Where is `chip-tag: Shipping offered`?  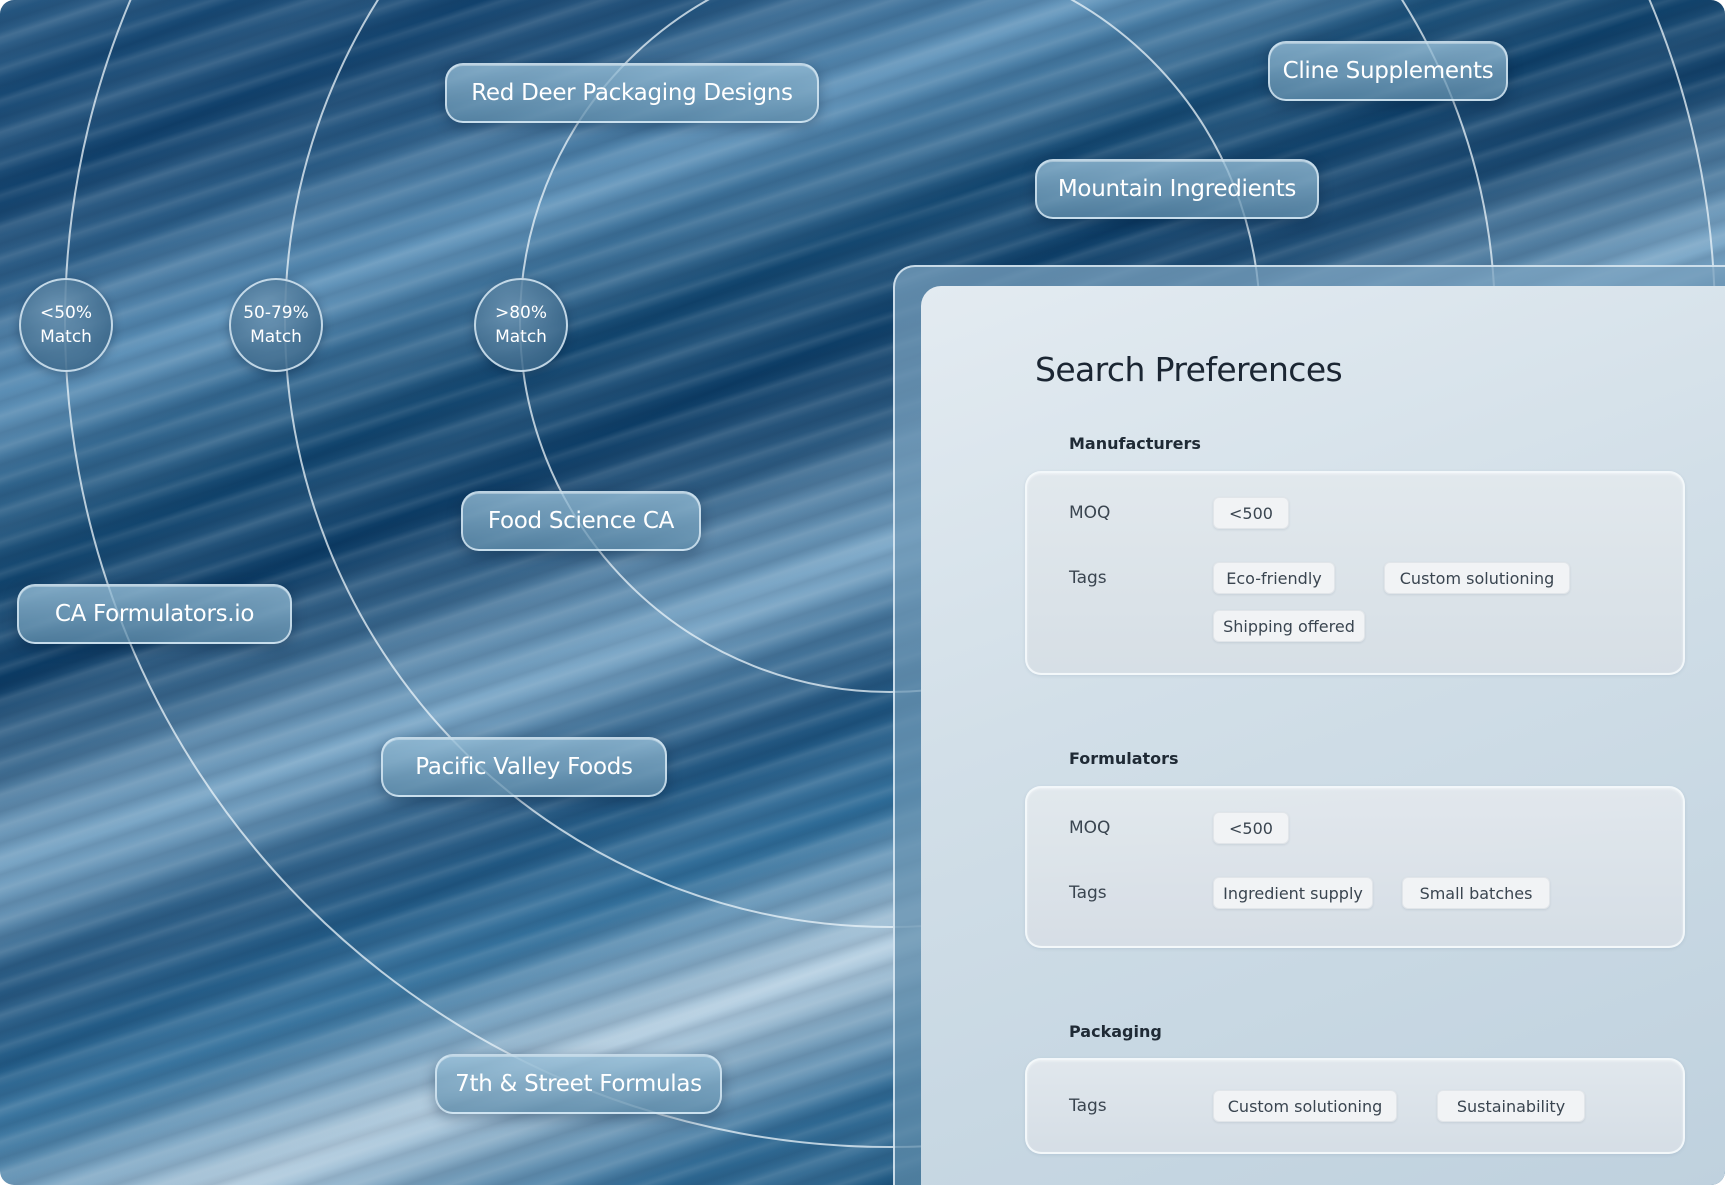
chip-tag: Shipping offered is located at coordinates (1289, 626).